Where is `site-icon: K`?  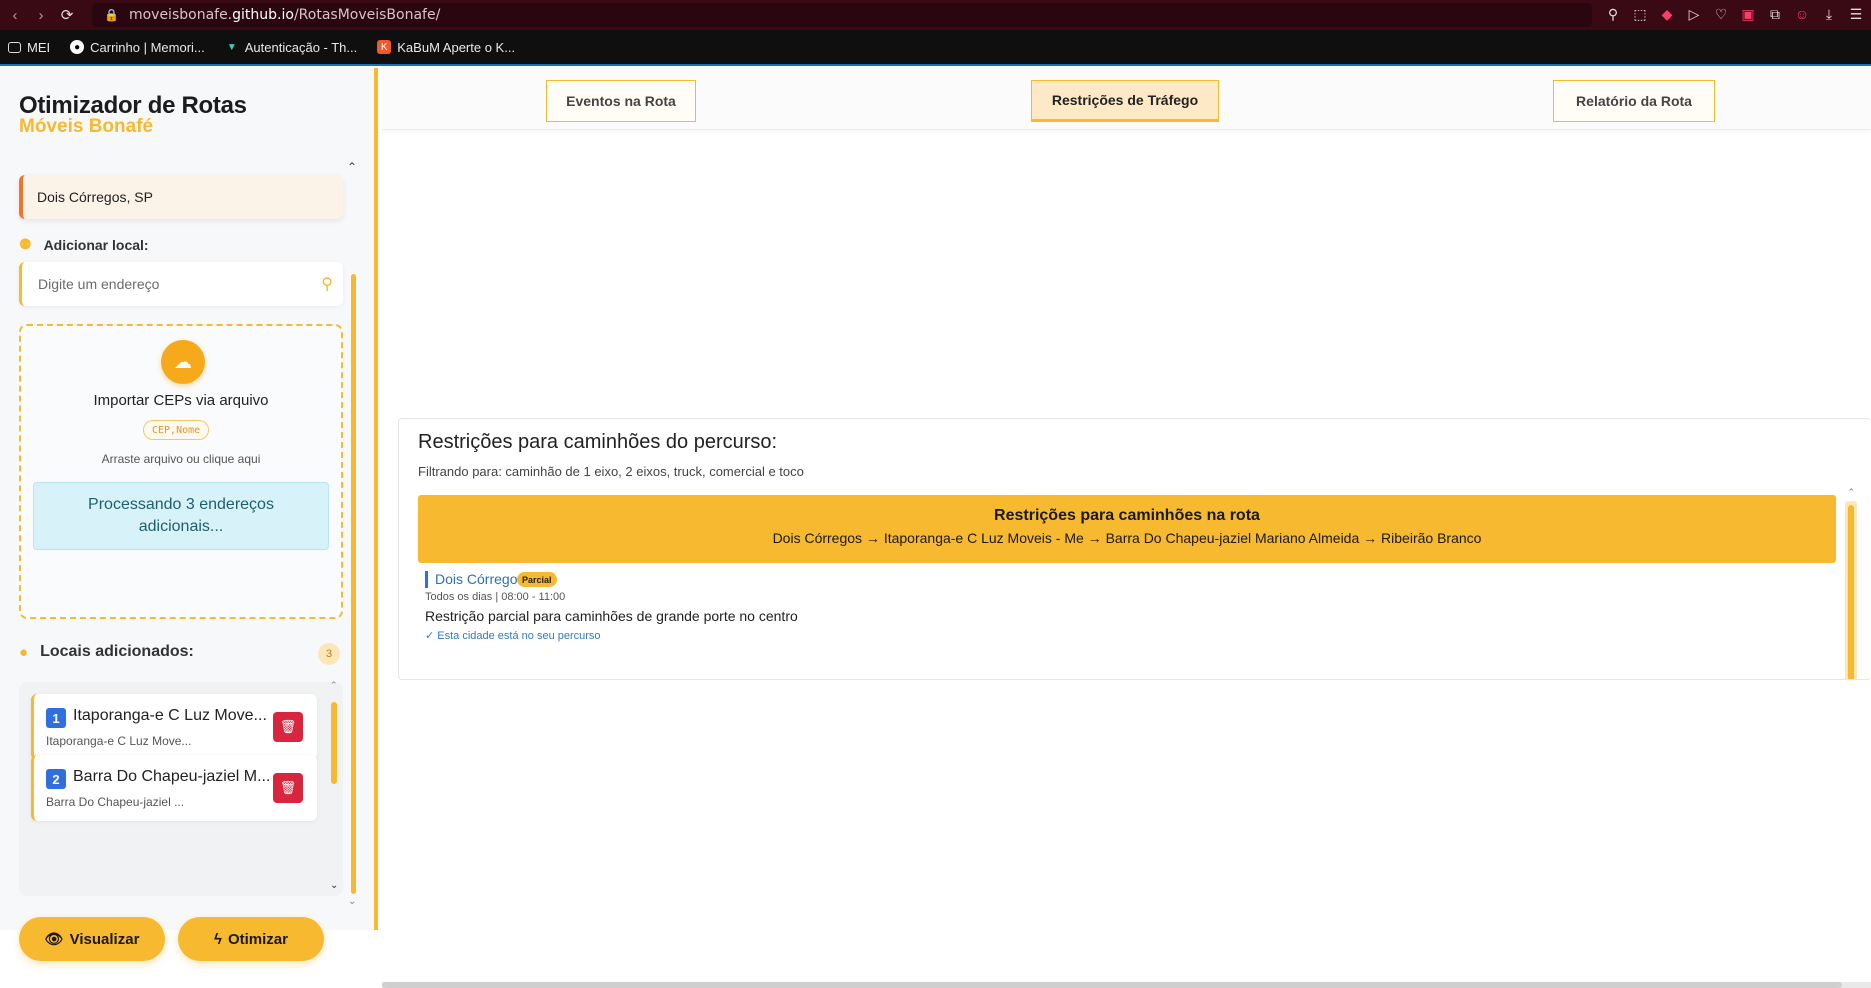 site-icon: K is located at coordinates (384, 47).